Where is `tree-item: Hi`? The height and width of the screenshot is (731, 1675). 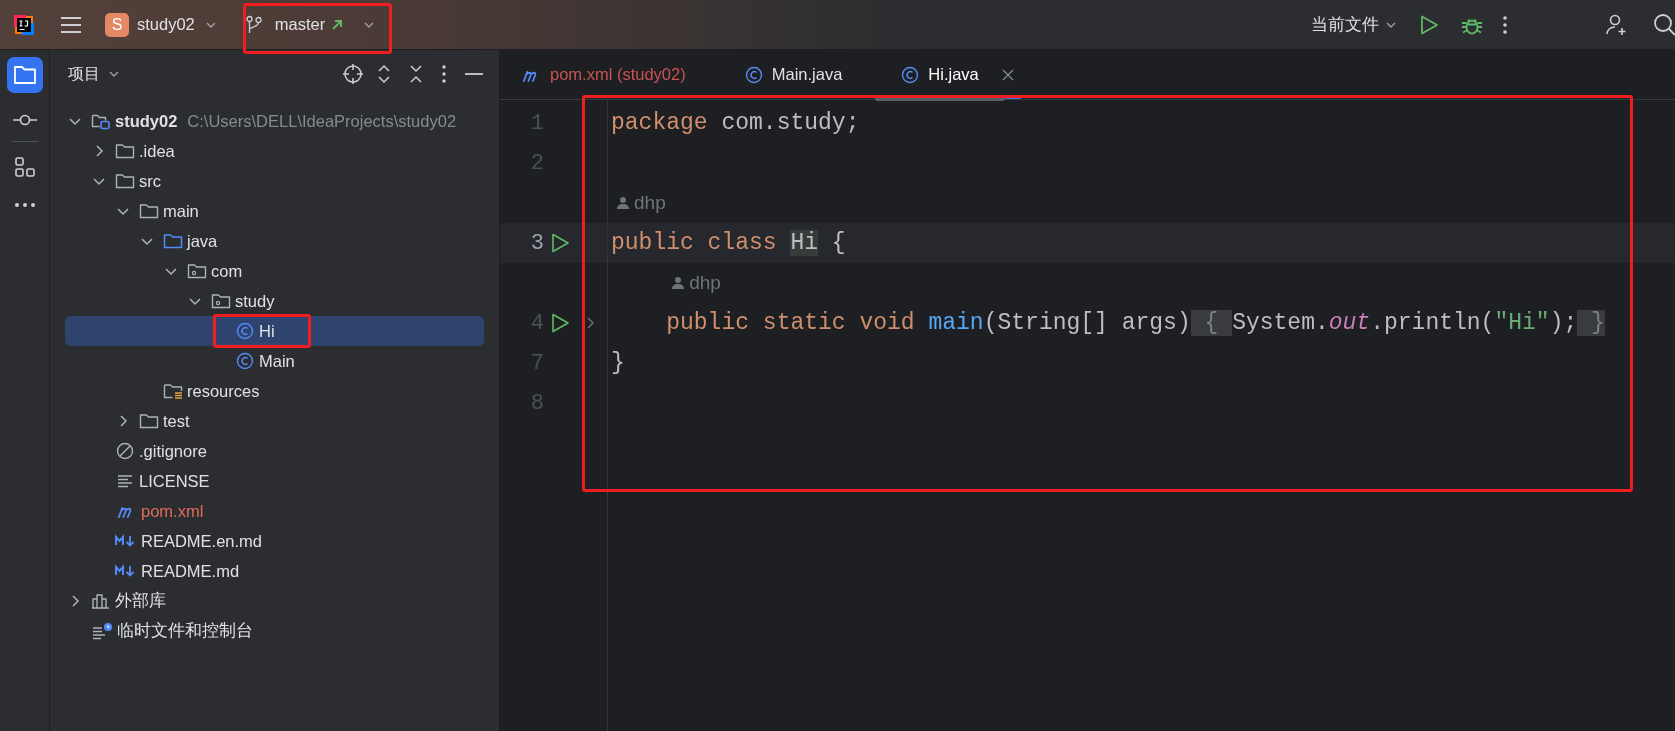 tree-item: Hi is located at coordinates (274, 331).